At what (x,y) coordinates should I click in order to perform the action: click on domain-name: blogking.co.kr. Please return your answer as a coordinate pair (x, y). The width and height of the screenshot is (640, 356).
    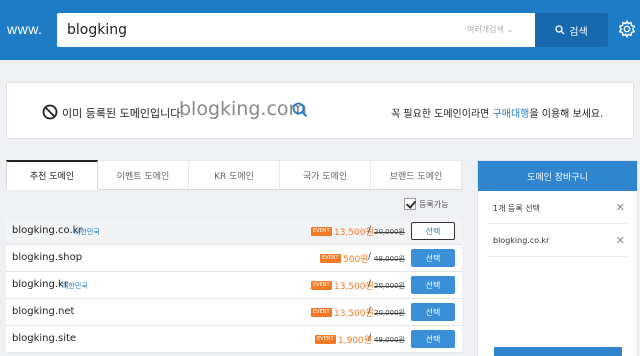
    Looking at the image, I should click on (47, 230).